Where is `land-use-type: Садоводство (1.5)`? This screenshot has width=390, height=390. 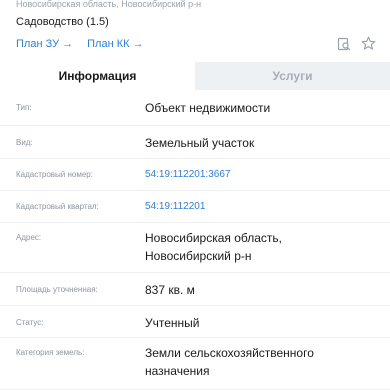 land-use-type: Садоводство (1.5) is located at coordinates (62, 22).